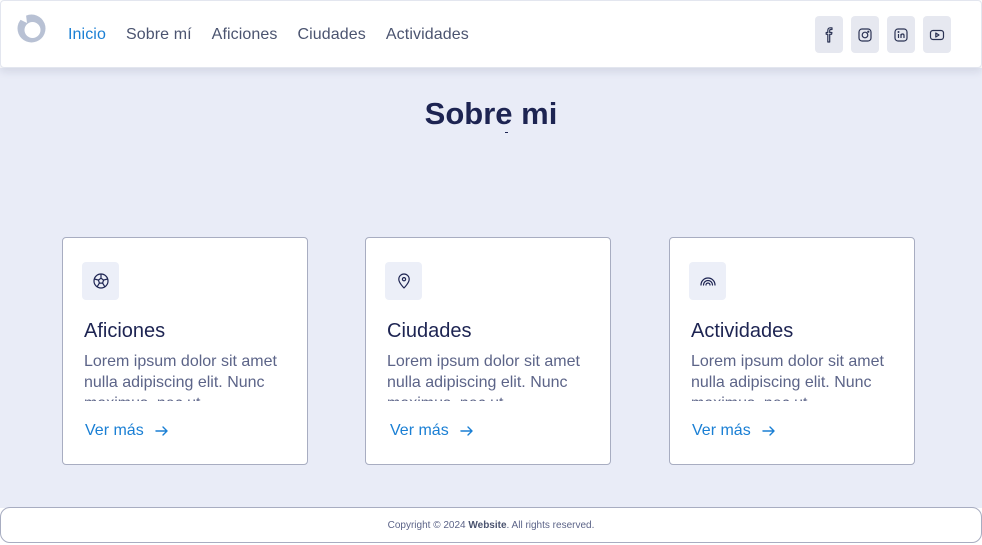 This screenshot has width=982, height=545. Describe the element at coordinates (742, 331) in the screenshot. I see `card-title: Actividades` at that location.